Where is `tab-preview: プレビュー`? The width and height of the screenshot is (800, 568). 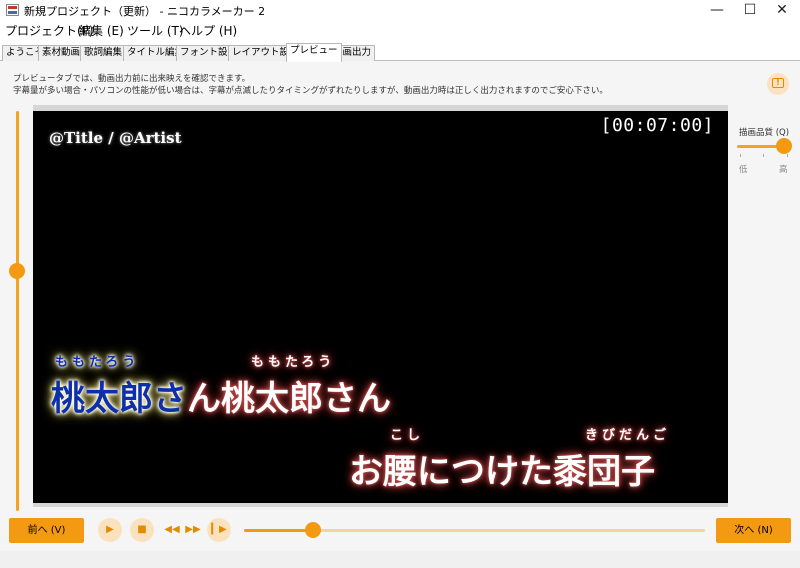 tab-preview: プレビュー is located at coordinates (314, 52).